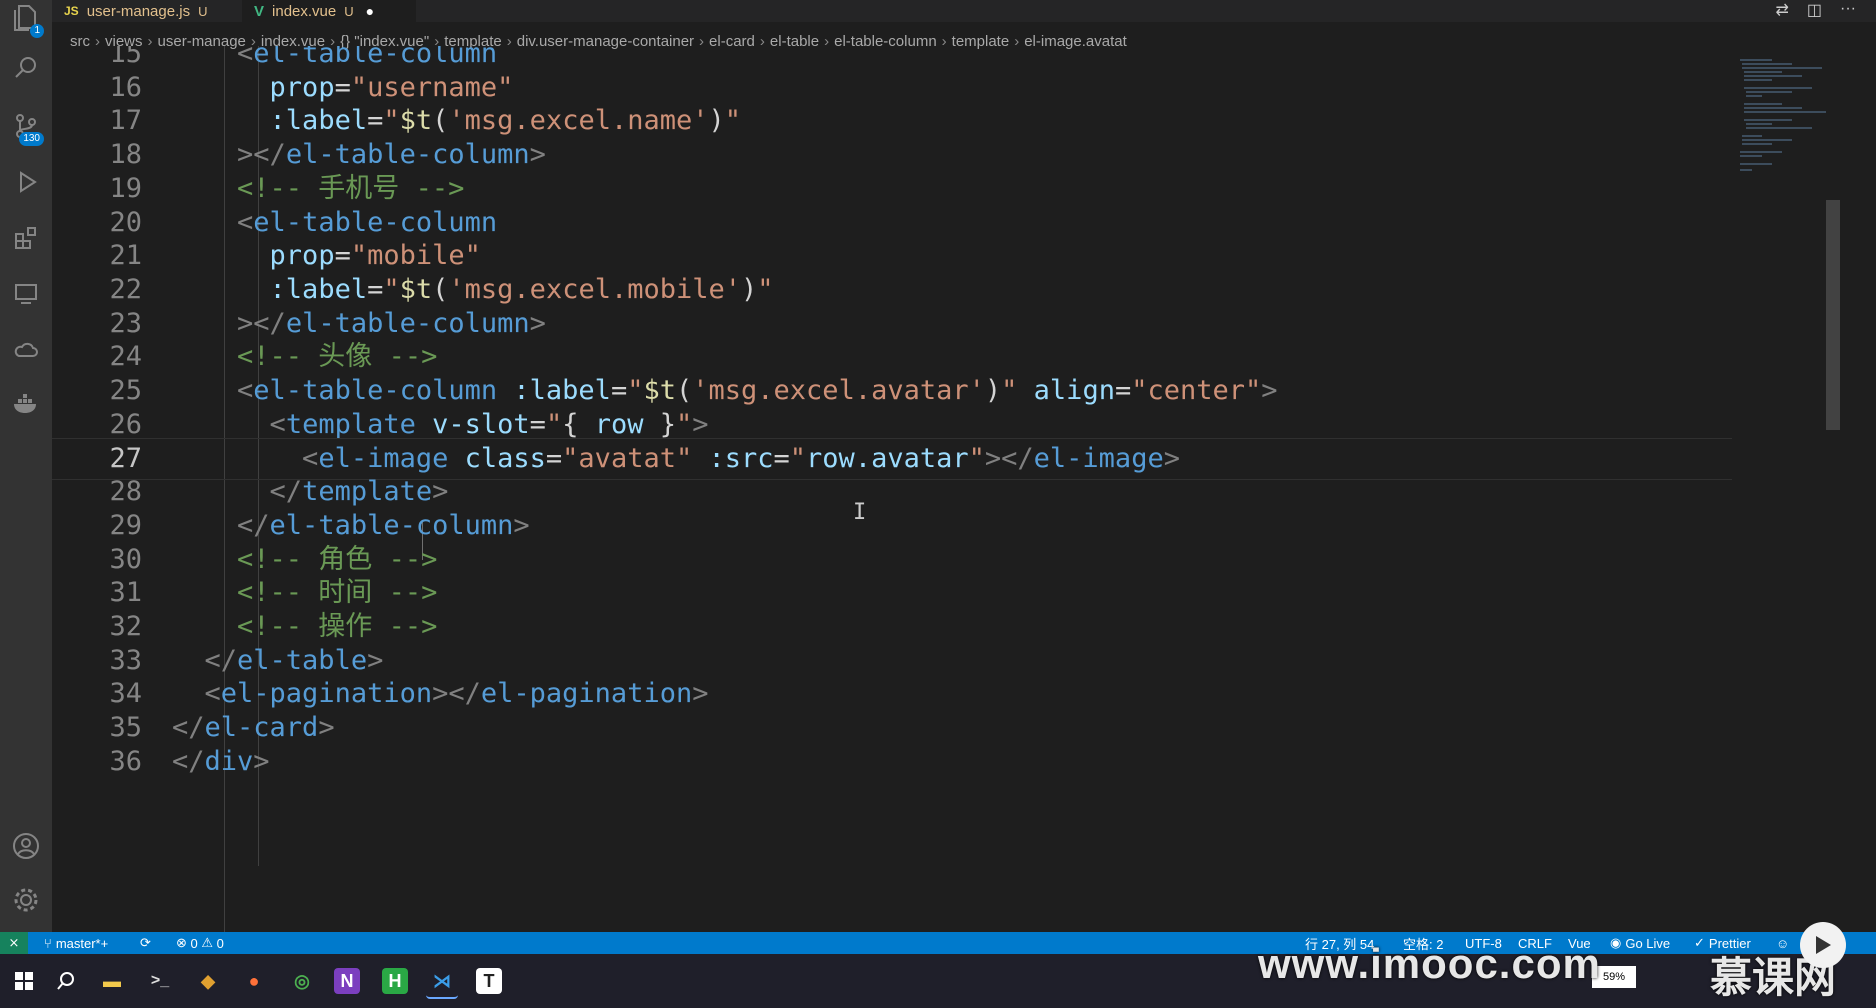 The image size is (1876, 1008). Describe the element at coordinates (26, 238) in the screenshot. I see `extensions-icon` at that location.